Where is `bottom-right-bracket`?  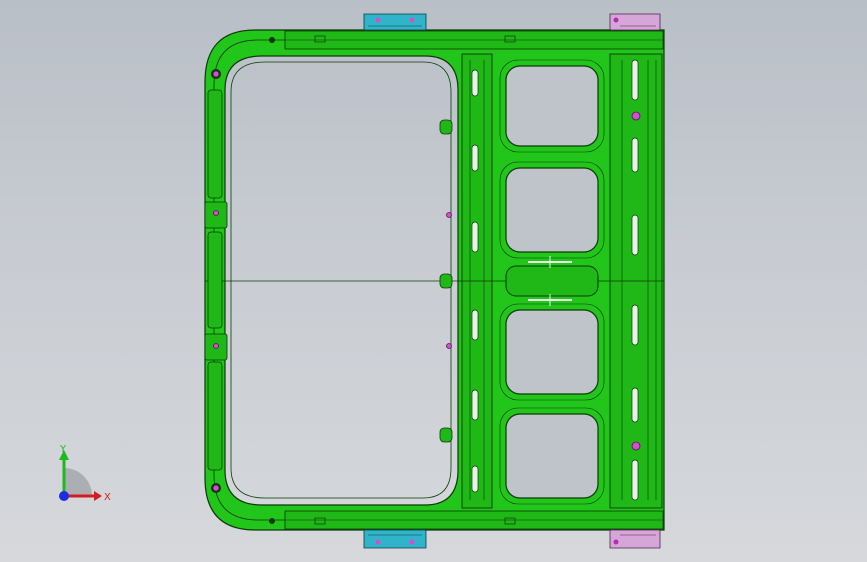 bottom-right-bracket is located at coordinates (635, 539).